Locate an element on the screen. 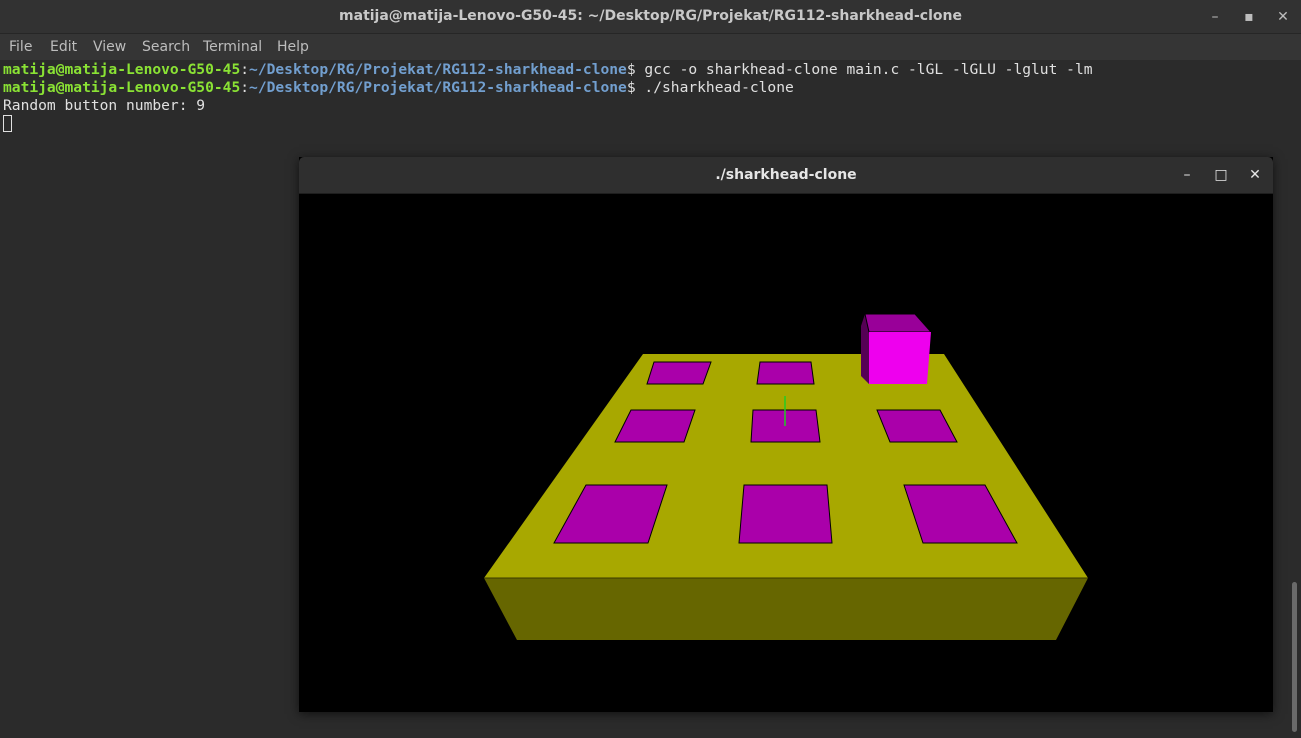  text-cursor is located at coordinates (7, 123).